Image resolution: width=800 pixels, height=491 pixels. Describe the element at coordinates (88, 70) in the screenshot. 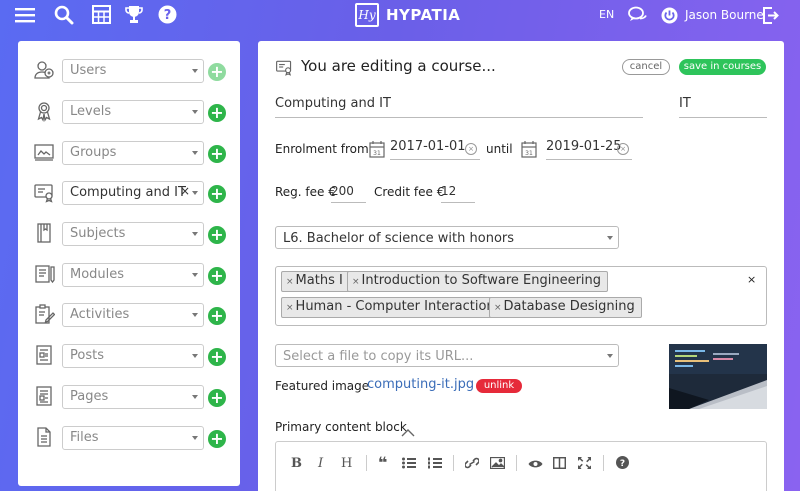

I see `sidebar-item-label: Users` at that location.